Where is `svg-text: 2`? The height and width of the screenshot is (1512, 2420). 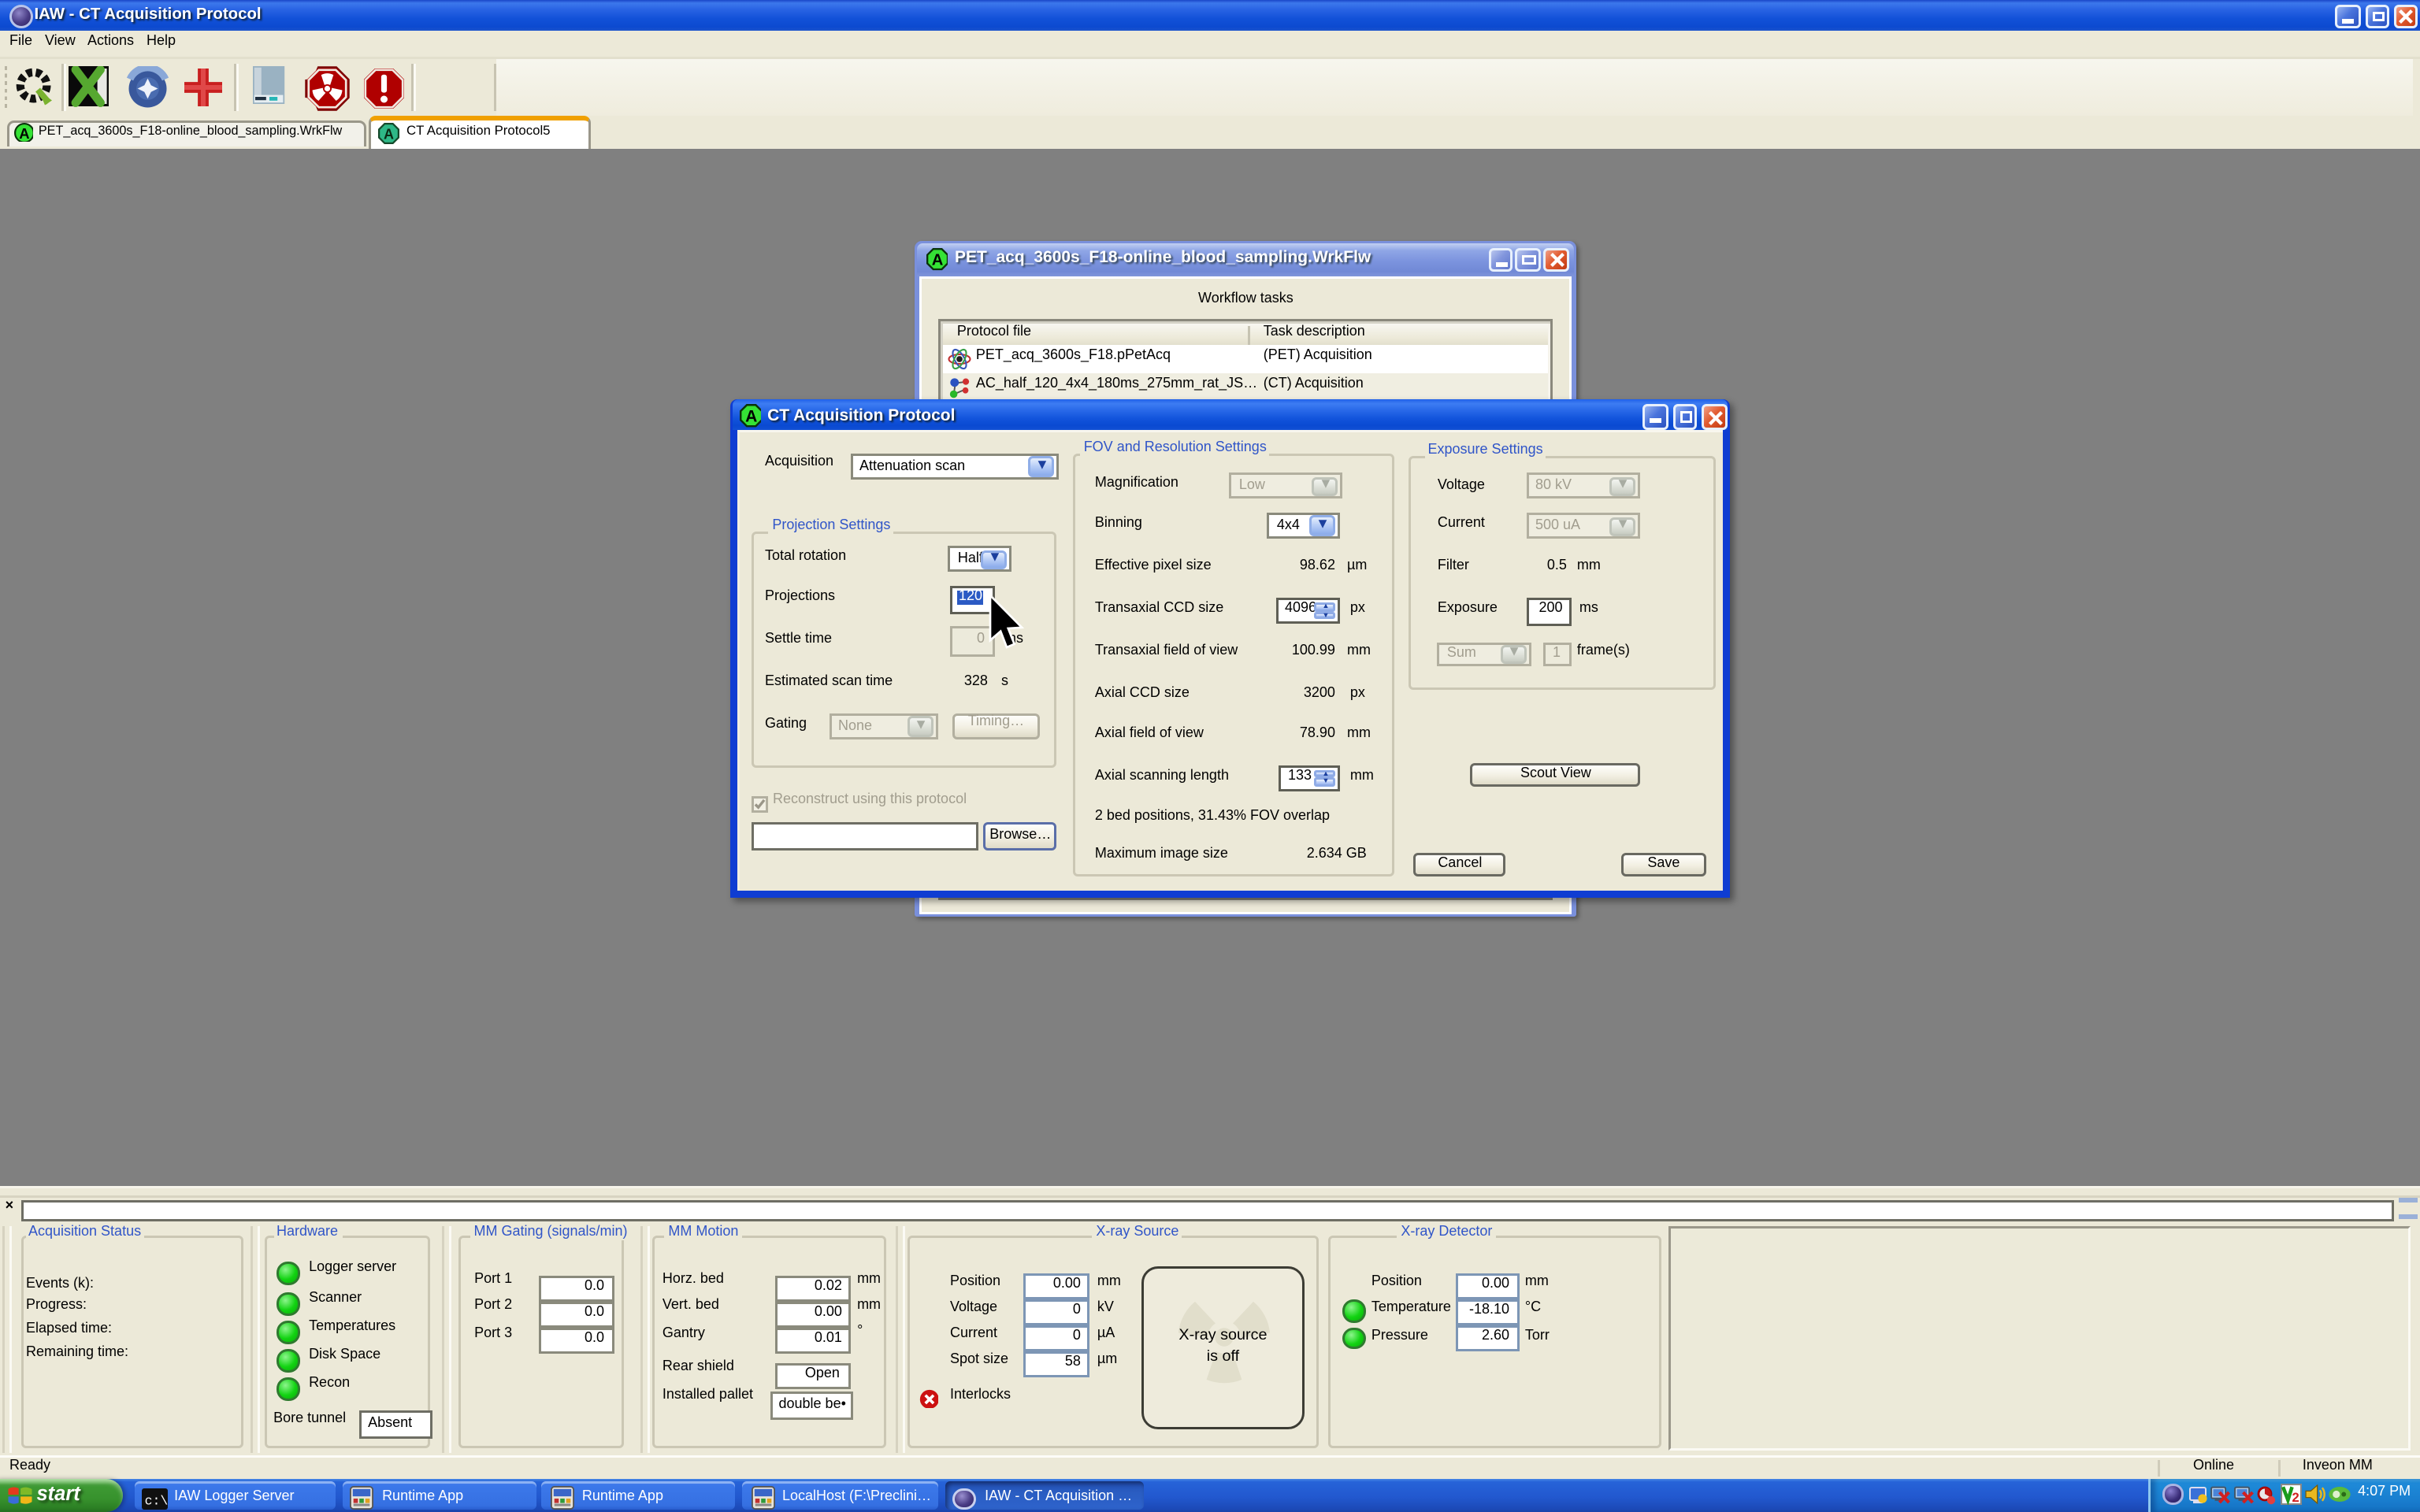 svg-text: 2 is located at coordinates (2294, 1498).